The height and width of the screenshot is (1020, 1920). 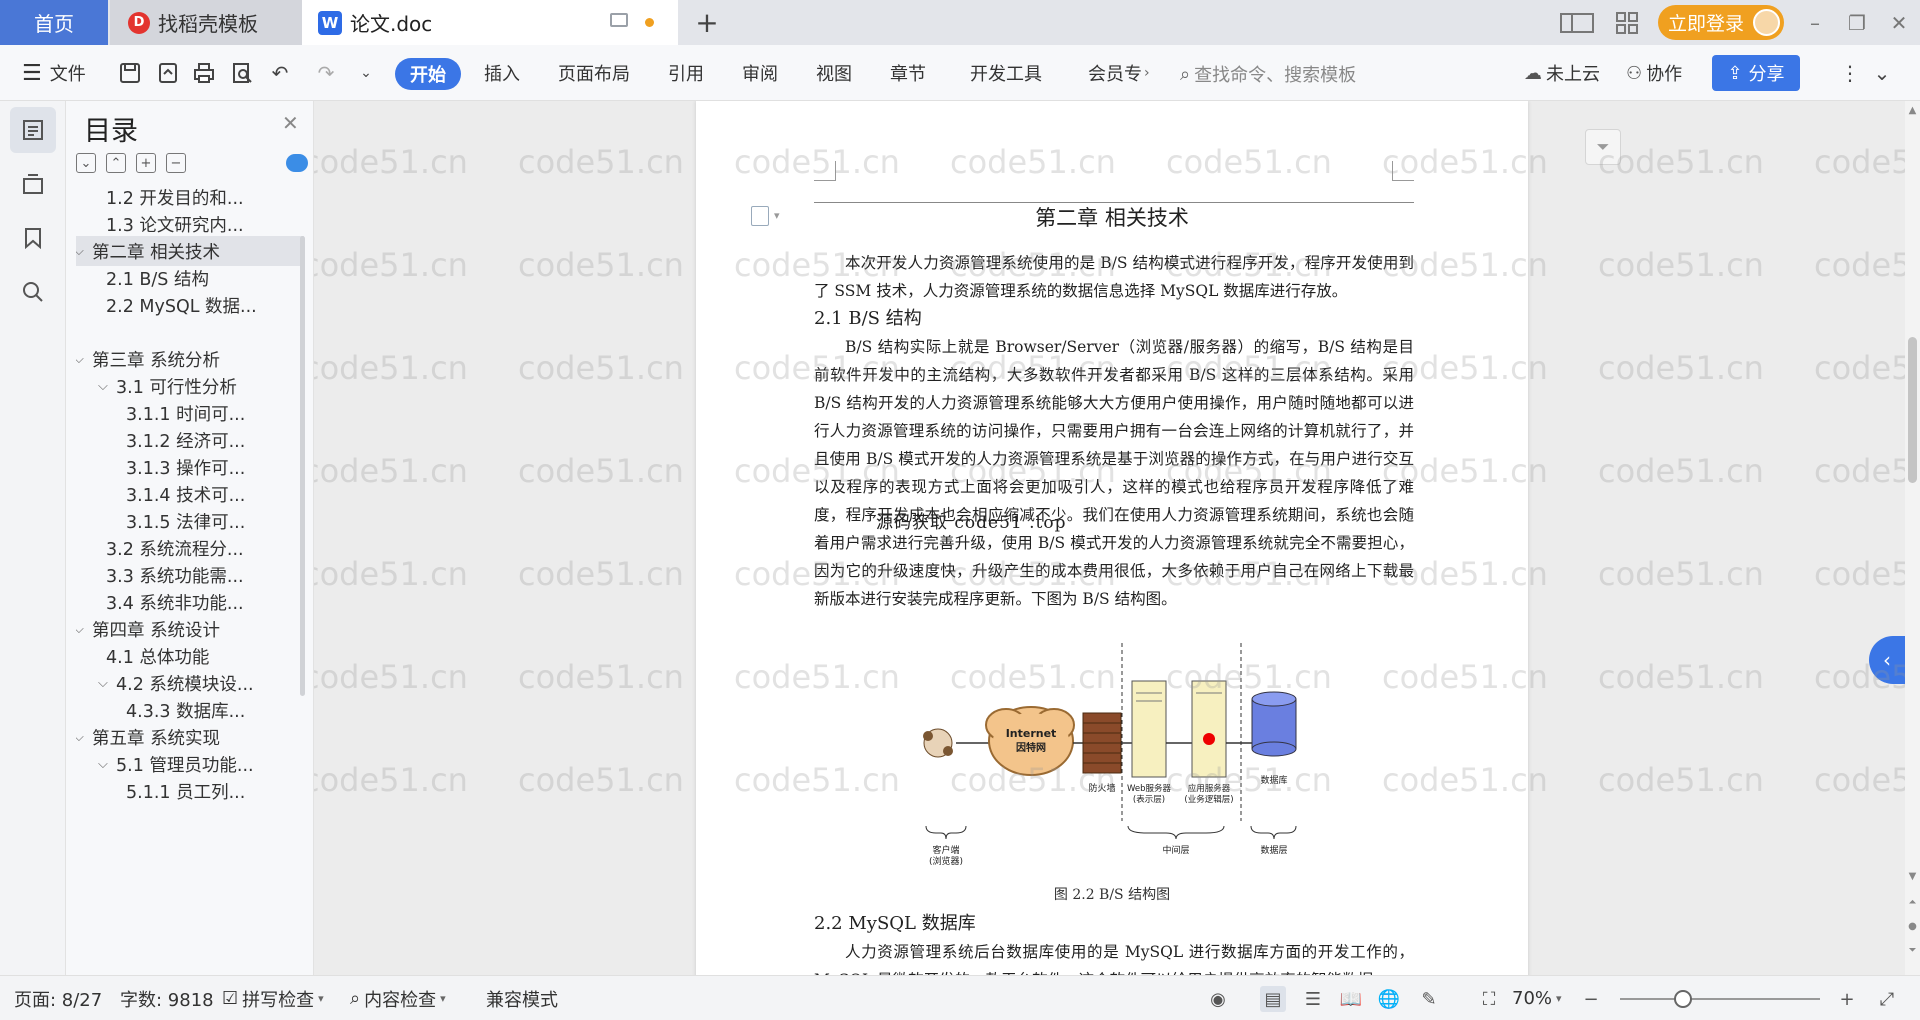 I want to click on save-icon, so click(x=130, y=73).